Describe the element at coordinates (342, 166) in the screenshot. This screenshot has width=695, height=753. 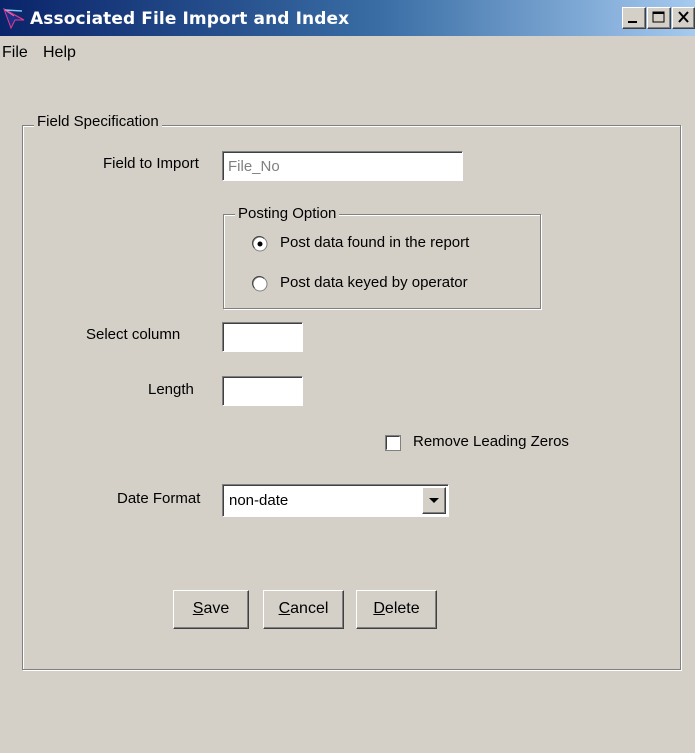
I see `field-to-import-input` at that location.